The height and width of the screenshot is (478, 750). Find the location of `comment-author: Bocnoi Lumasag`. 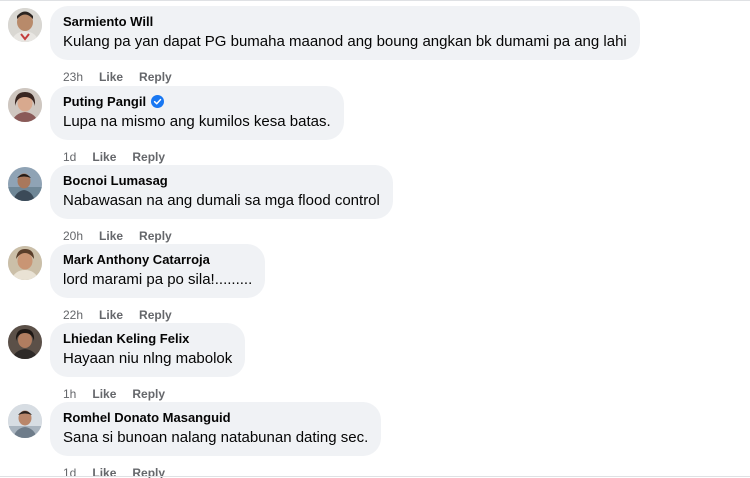

comment-author: Bocnoi Lumasag is located at coordinates (115, 180).